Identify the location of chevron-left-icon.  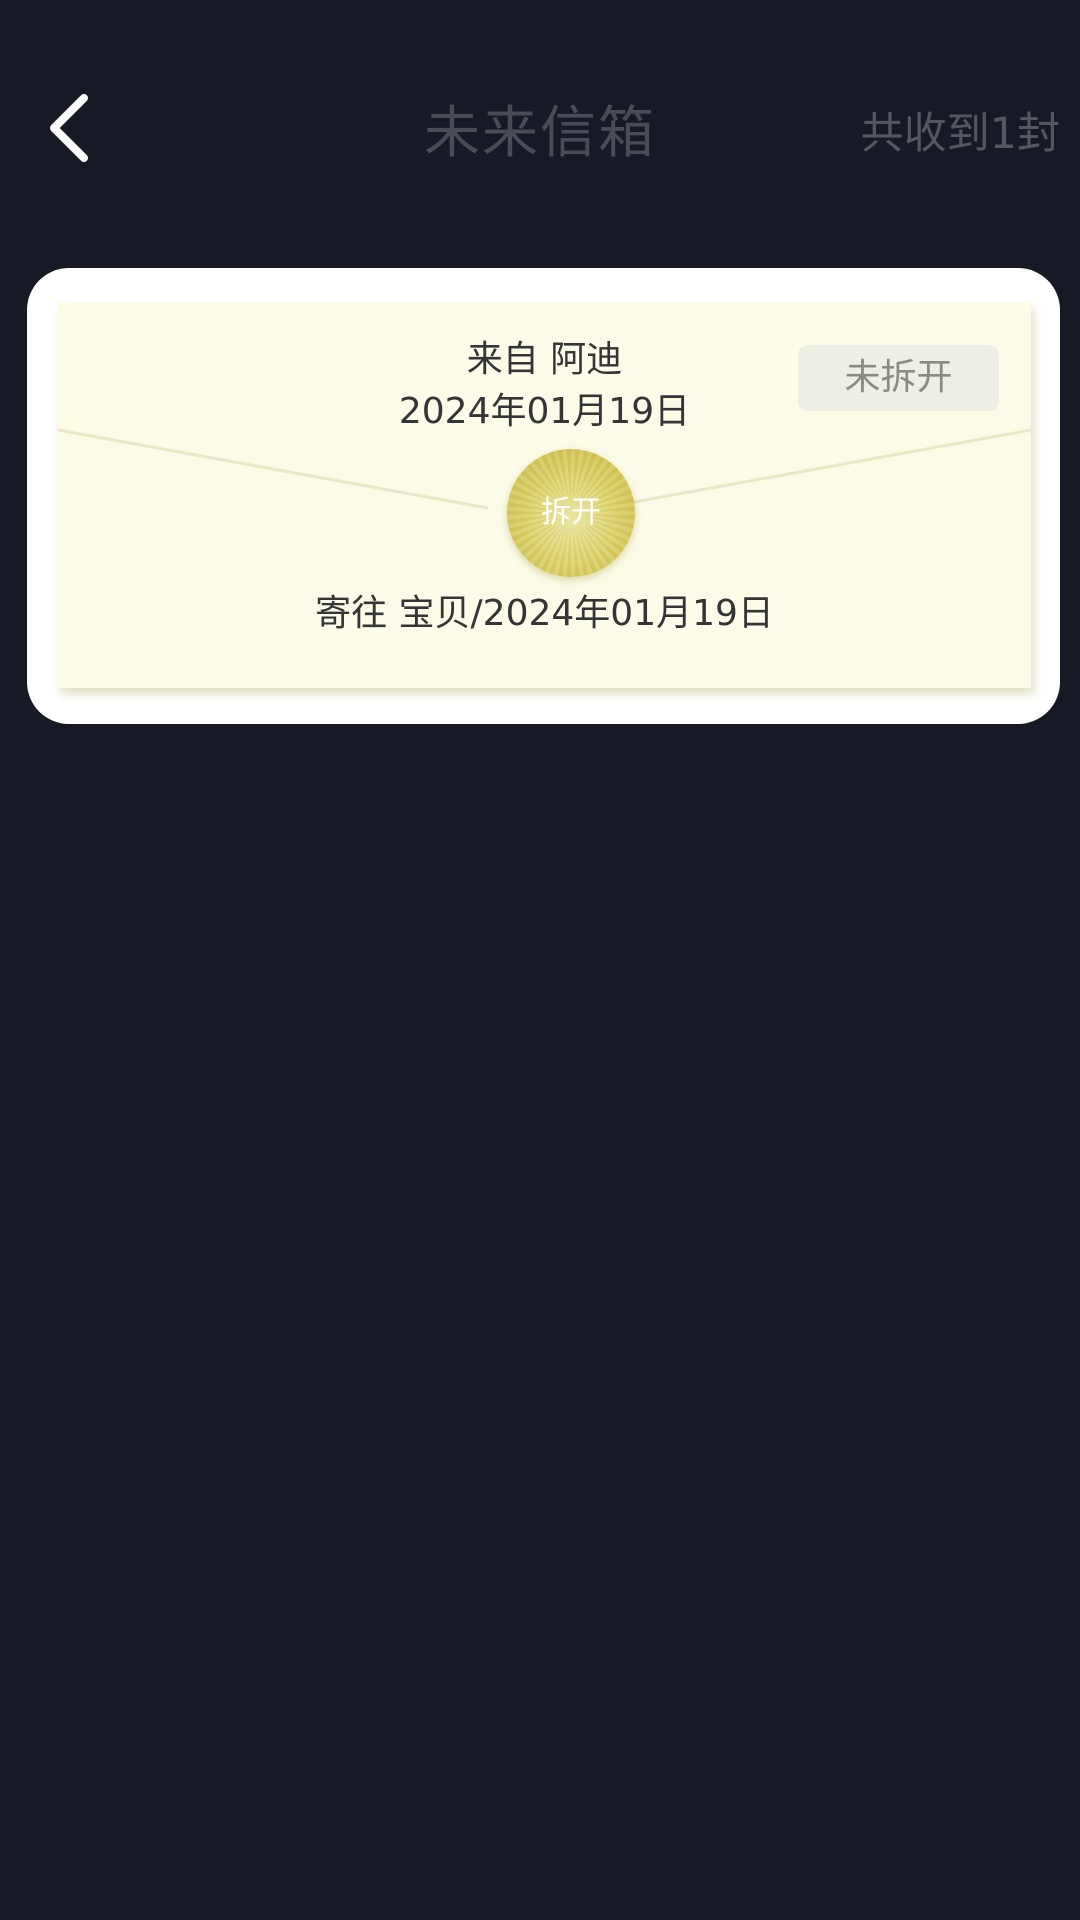
(69, 128).